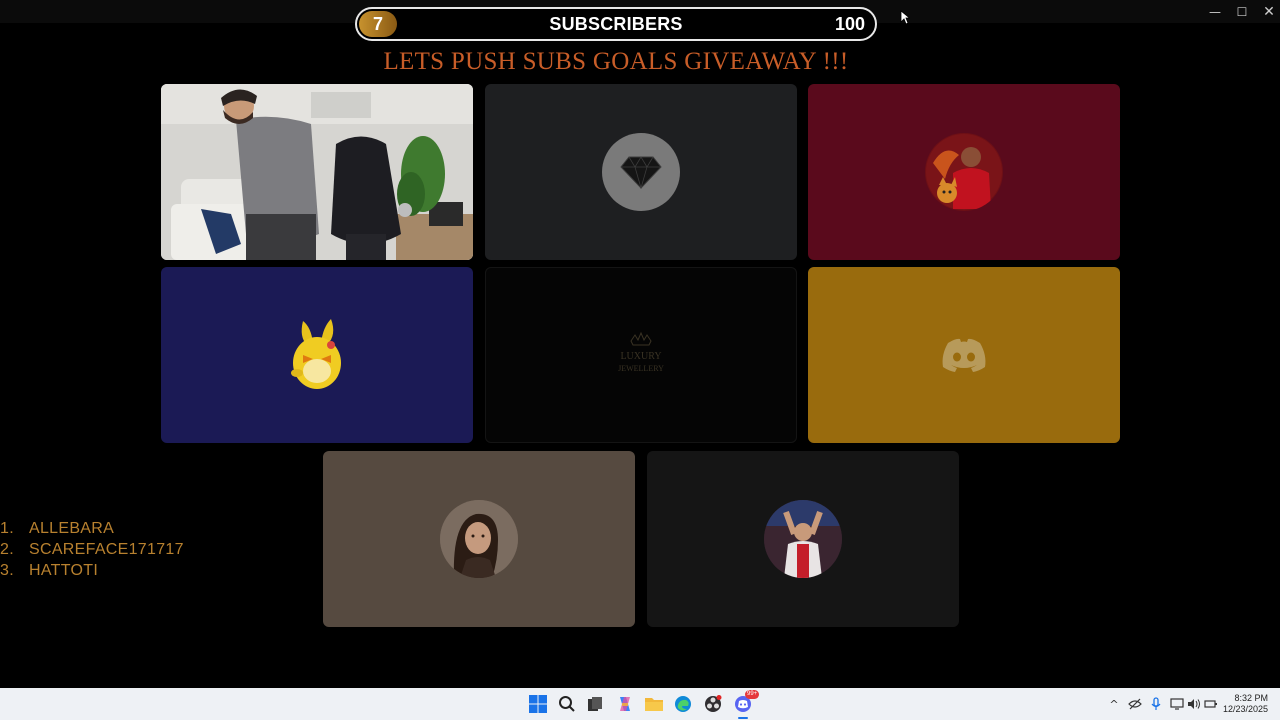  Describe the element at coordinates (1194, 704) in the screenshot. I see `volume-icon` at that location.